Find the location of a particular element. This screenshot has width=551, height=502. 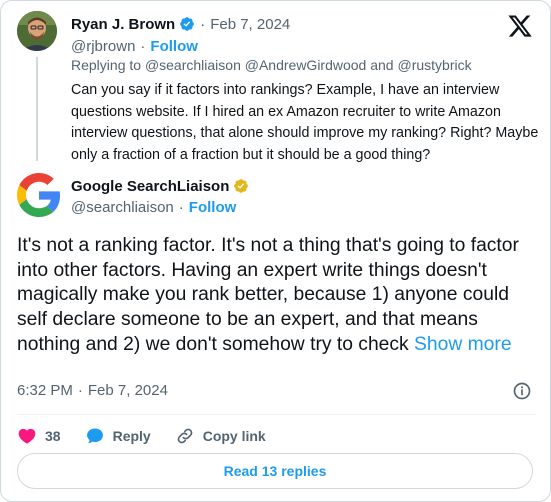

like-count: 38 is located at coordinates (53, 436).